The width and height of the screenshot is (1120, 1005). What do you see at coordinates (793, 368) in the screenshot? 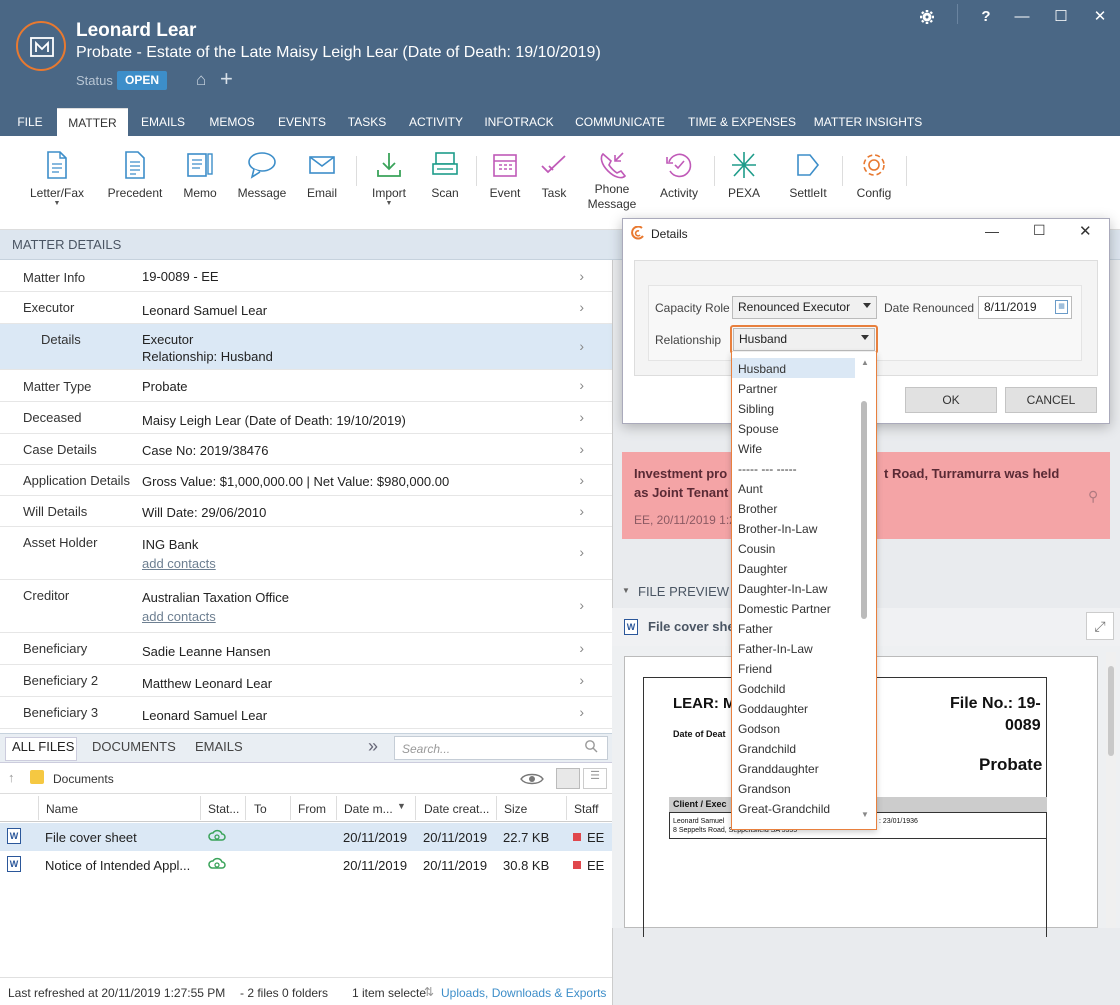
I see `dropdown-option: Husband` at bounding box center [793, 368].